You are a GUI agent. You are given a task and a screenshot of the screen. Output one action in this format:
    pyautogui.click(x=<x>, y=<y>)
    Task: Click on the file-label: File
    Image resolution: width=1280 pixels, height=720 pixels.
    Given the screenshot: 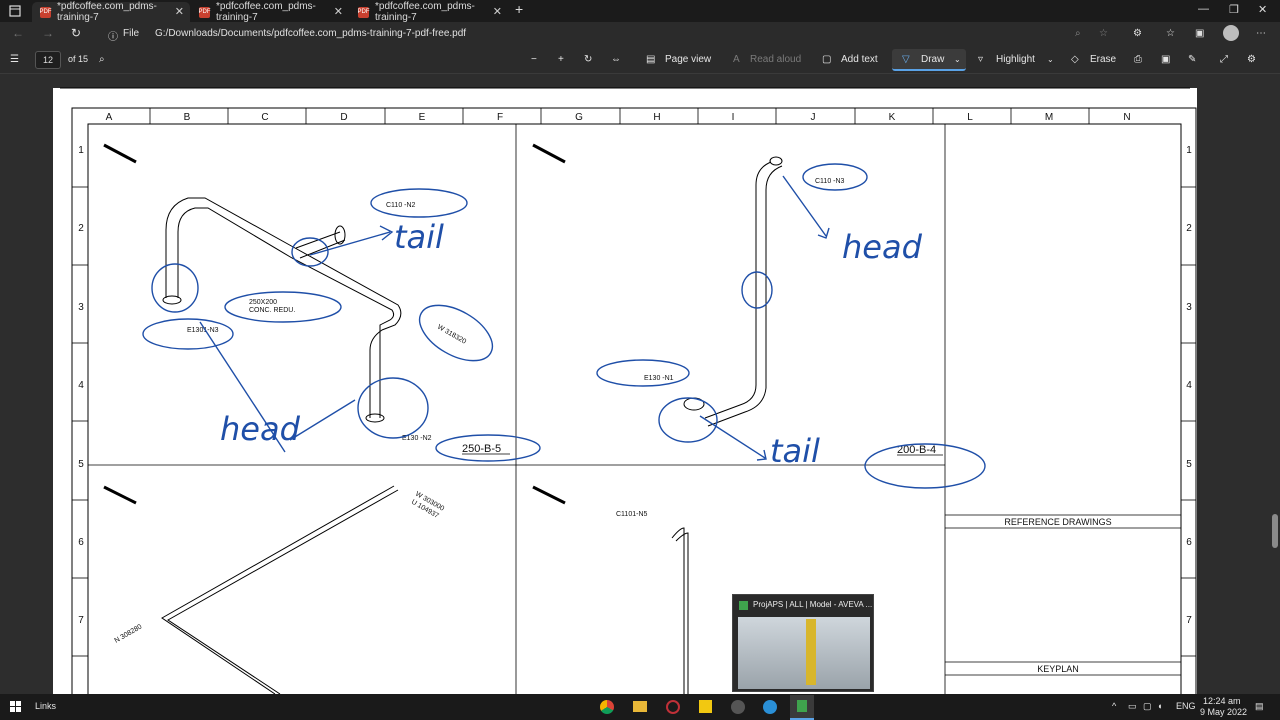 What is the action you would take?
    pyautogui.click(x=131, y=33)
    